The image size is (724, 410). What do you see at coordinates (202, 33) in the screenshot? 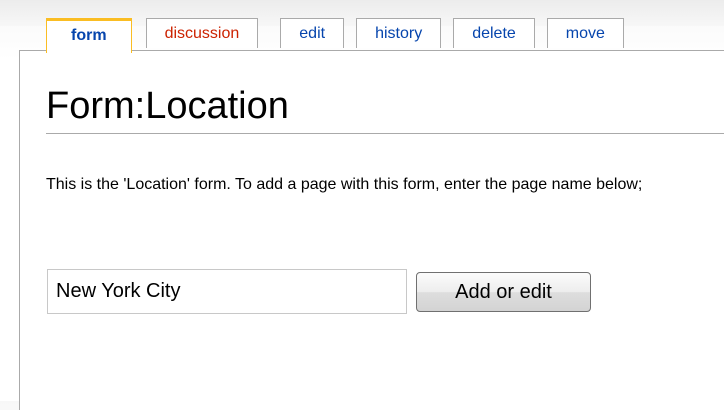
I see `tab-discussion: discussion` at bounding box center [202, 33].